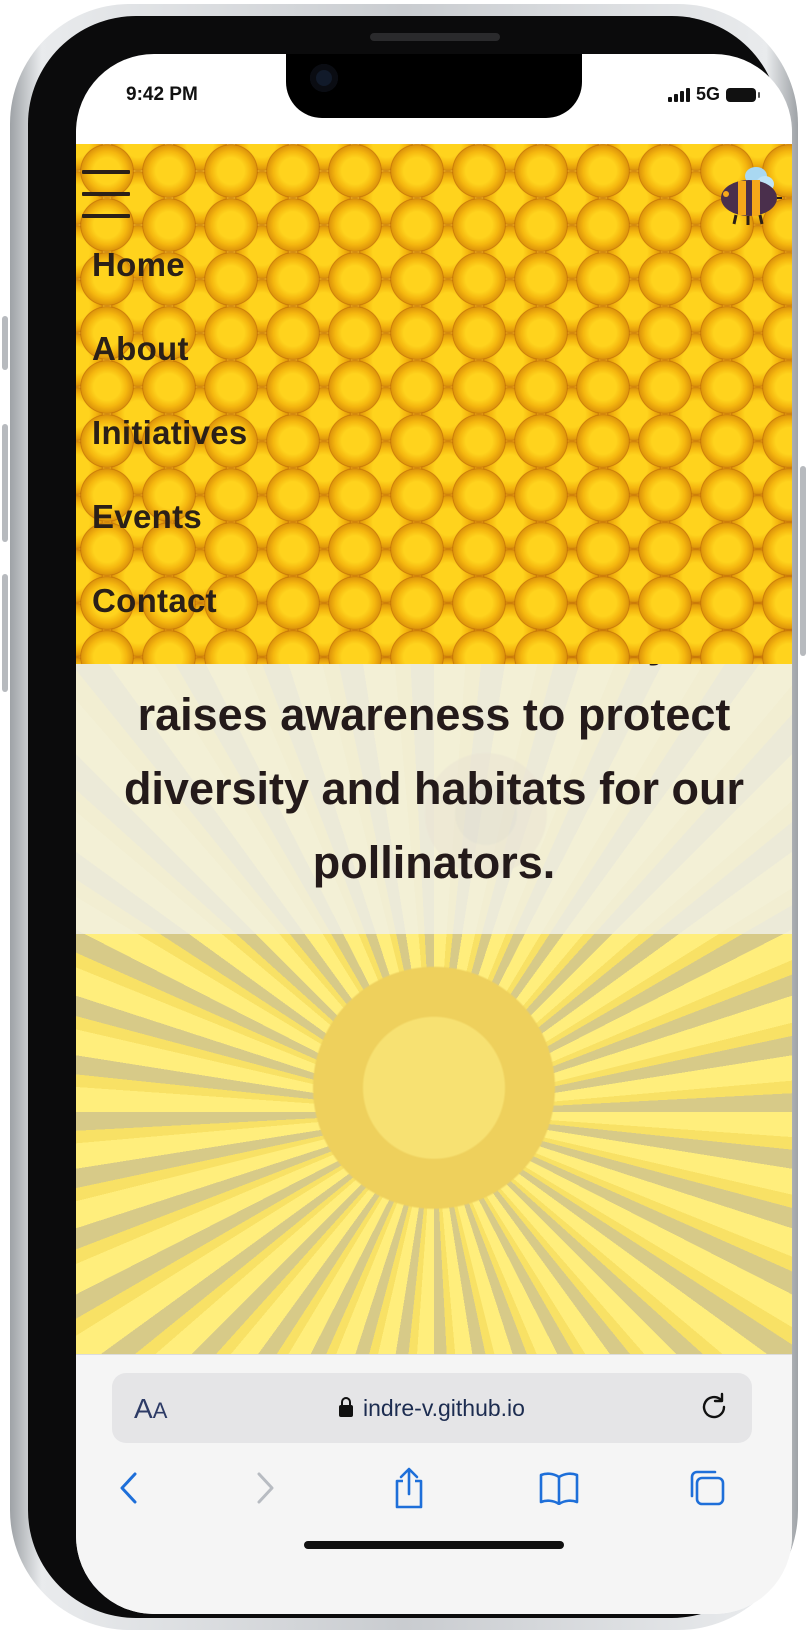 This screenshot has width=811, height=1636. Describe the element at coordinates (434, 86) in the screenshot. I see `notch` at that location.